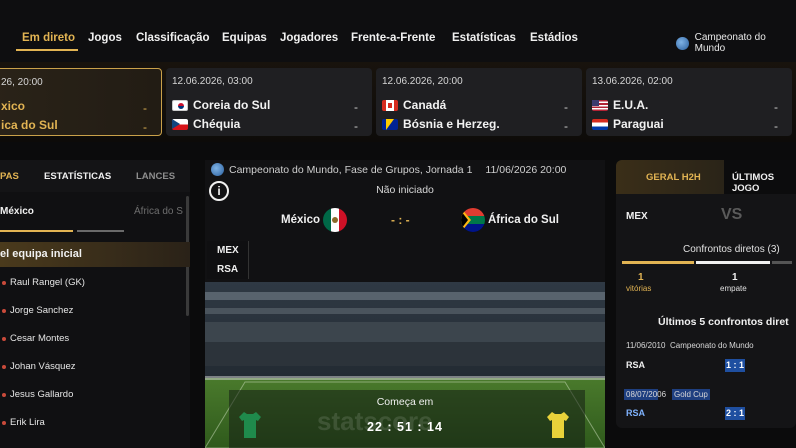  What do you see at coordinates (81, 102) in the screenshot?
I see `match-card-mexico: 26, 20:00 xico - ica do Sul -` at bounding box center [81, 102].